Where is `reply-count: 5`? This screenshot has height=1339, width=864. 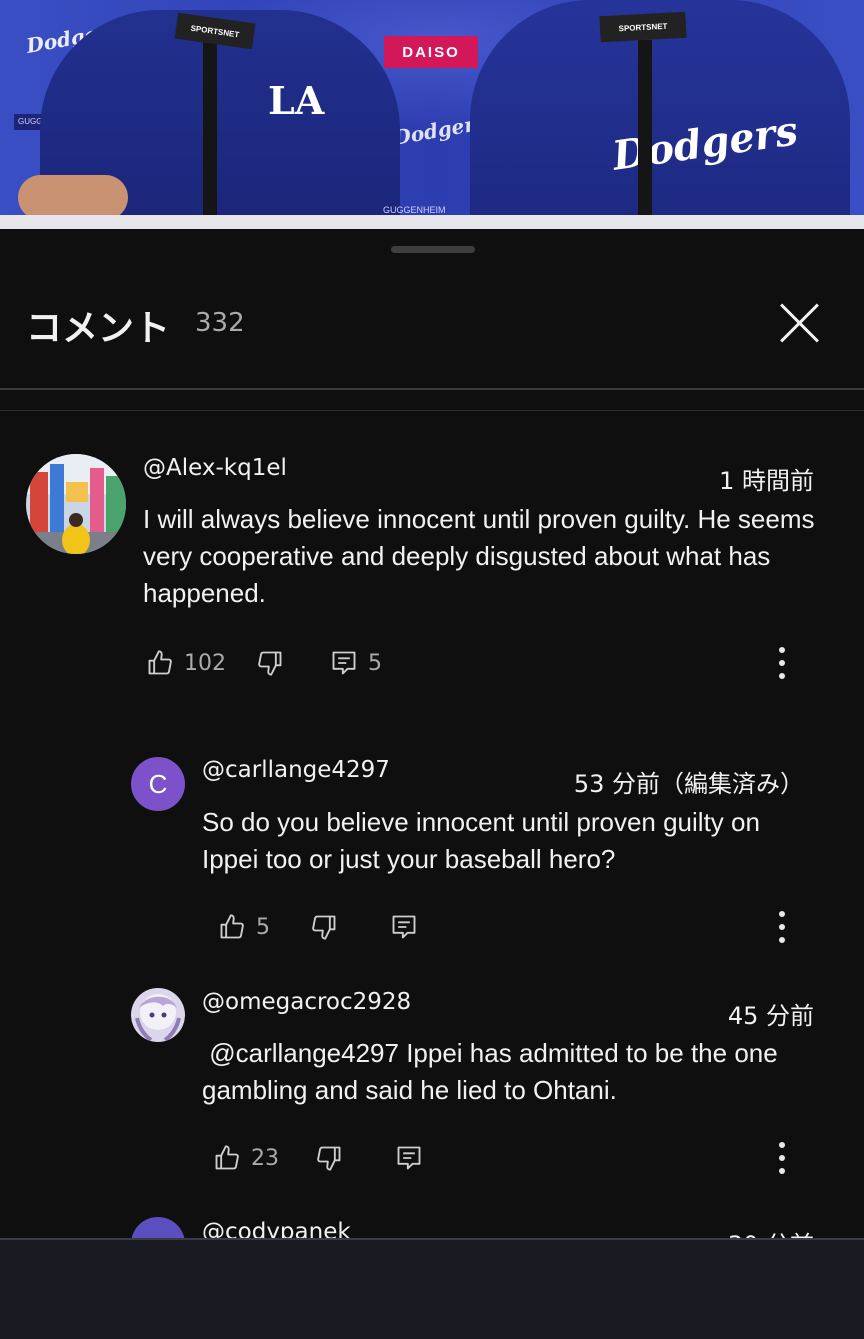
reply-count: 5 is located at coordinates (375, 663).